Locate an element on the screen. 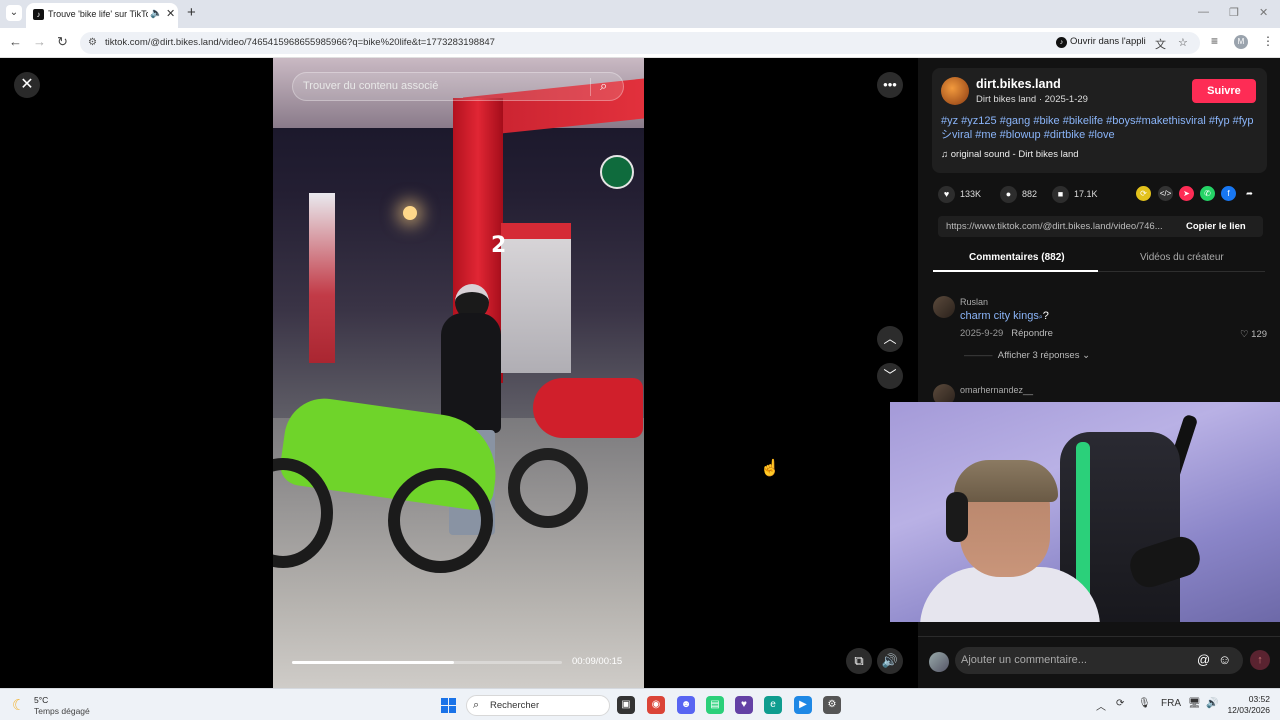 This screenshot has width=1280, height=720. creator-avatar is located at coordinates (955, 91).